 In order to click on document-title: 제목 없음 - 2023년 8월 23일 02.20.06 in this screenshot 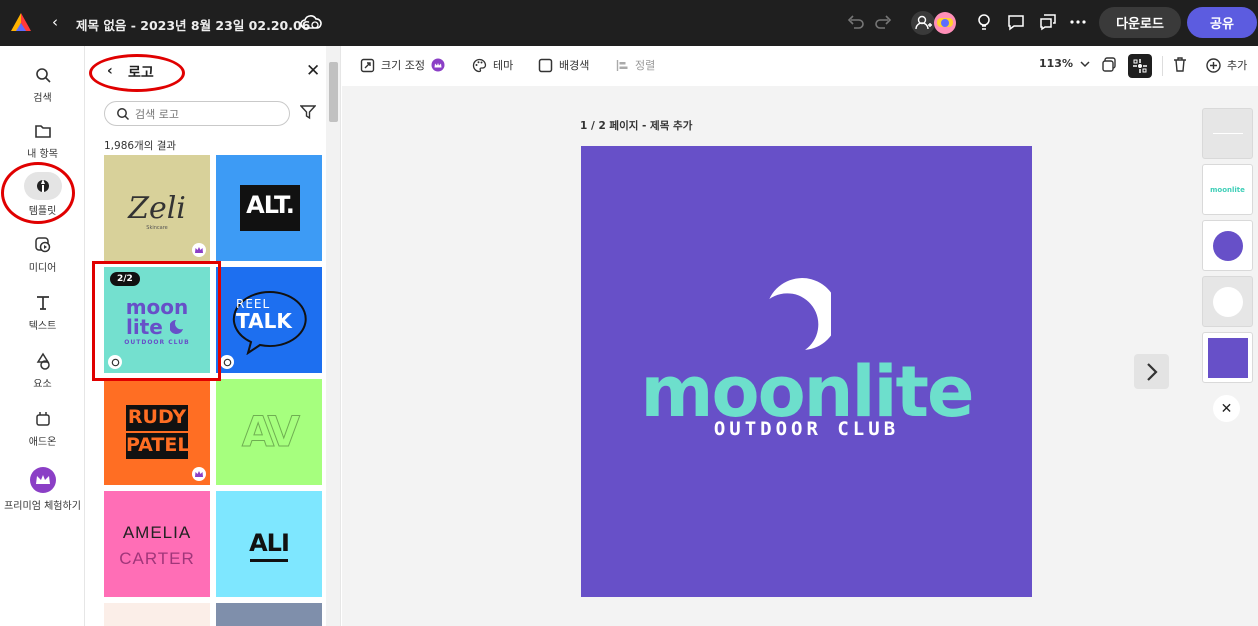, I will do `click(193, 24)`.